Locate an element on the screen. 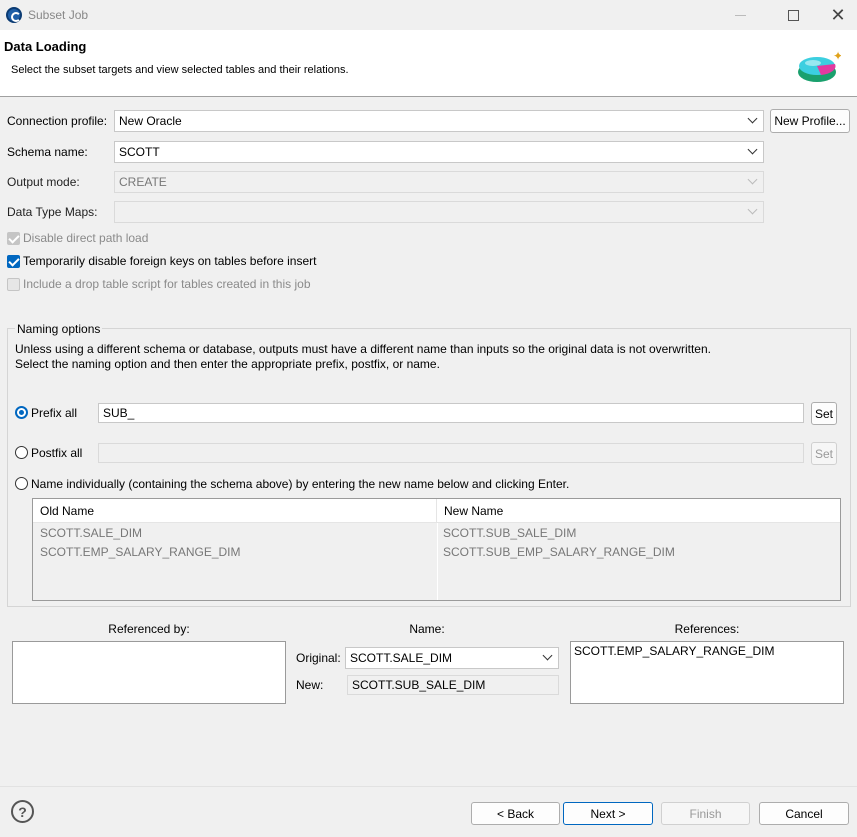  prefix-input: SUB_ is located at coordinates (451, 413).